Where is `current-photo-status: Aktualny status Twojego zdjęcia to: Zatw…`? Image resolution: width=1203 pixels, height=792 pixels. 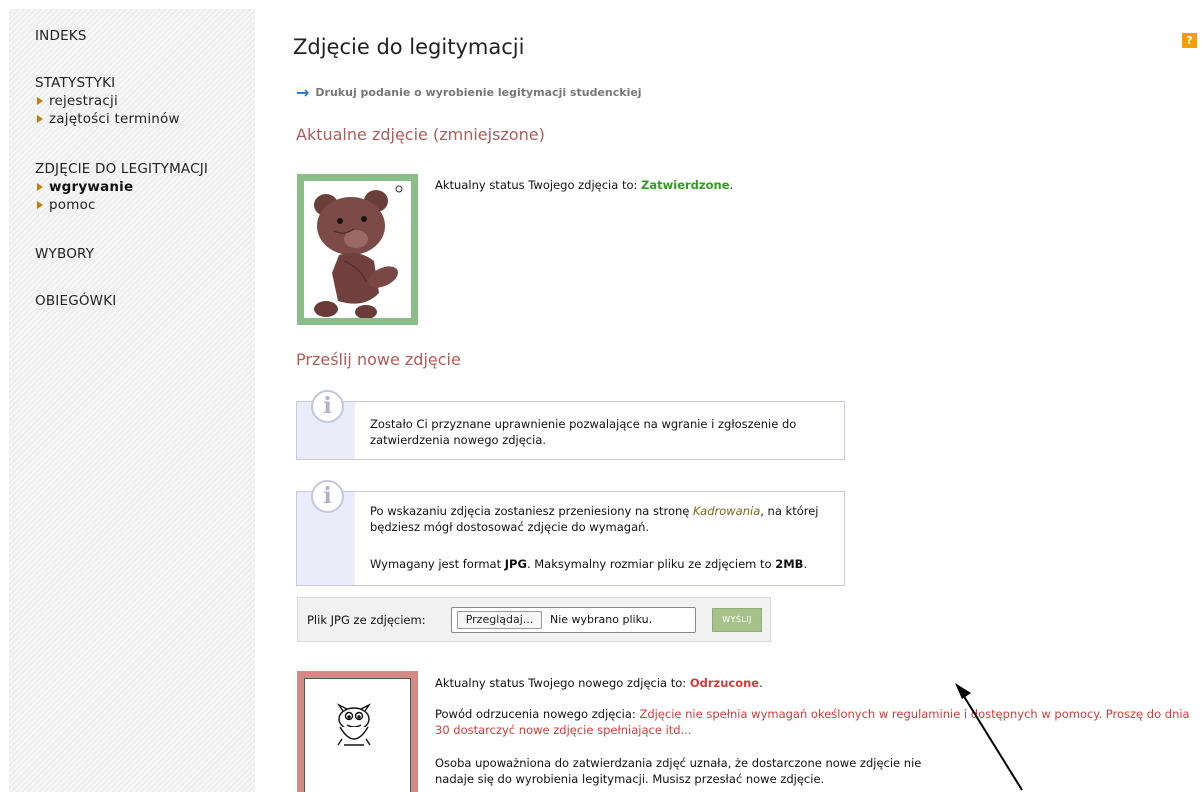
current-photo-status: Aktualny status Twojego zdjęcia to: Zatw… is located at coordinates (584, 185).